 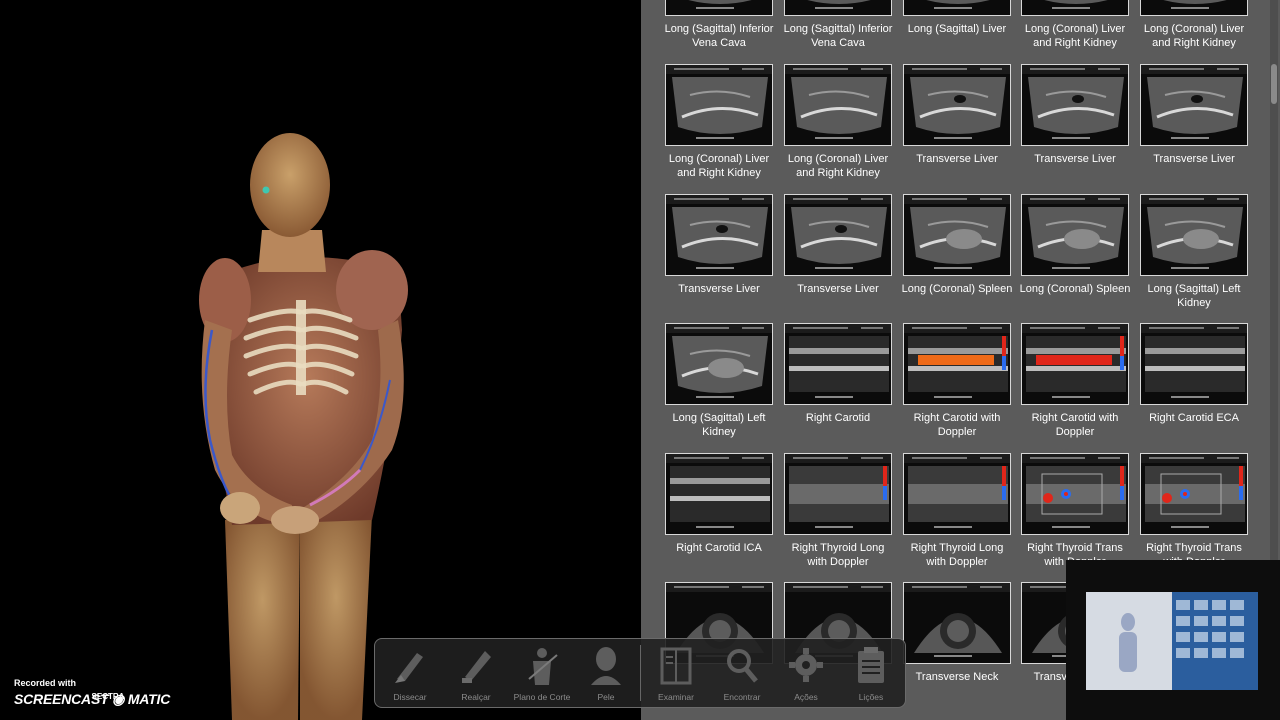 I want to click on cutting-plane-icon, so click(x=543, y=666).